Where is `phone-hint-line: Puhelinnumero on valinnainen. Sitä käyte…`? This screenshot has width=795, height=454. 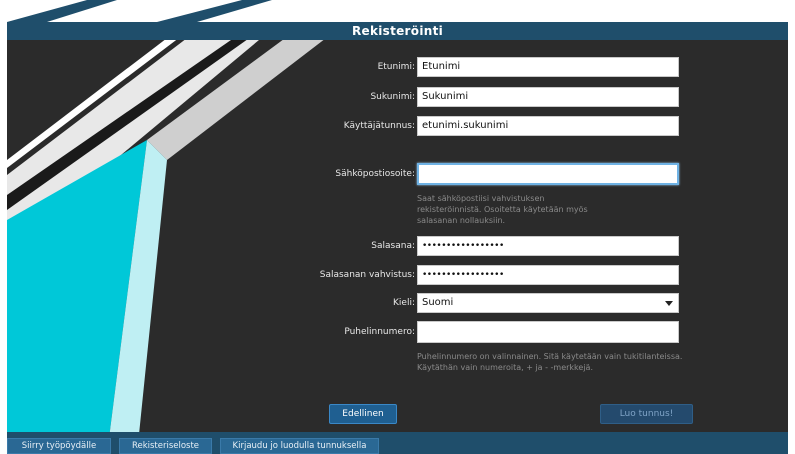
phone-hint-line: Puhelinnumero on valinnainen. Sitä käyte… is located at coordinates (550, 356).